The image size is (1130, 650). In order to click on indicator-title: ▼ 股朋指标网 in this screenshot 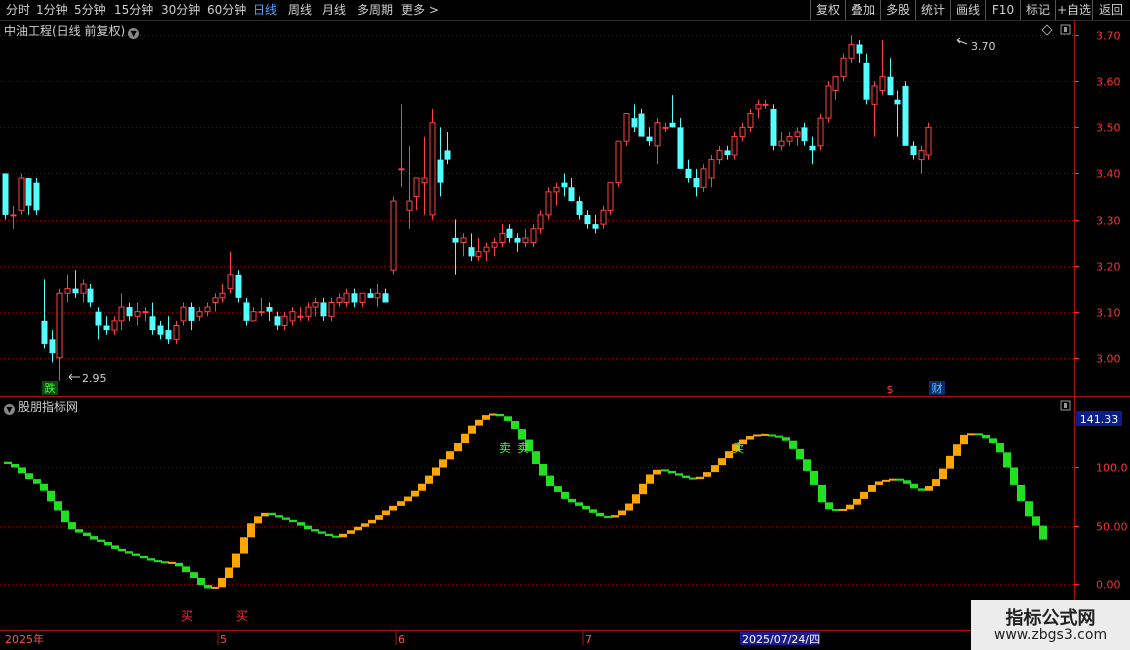, I will do `click(41, 406)`.